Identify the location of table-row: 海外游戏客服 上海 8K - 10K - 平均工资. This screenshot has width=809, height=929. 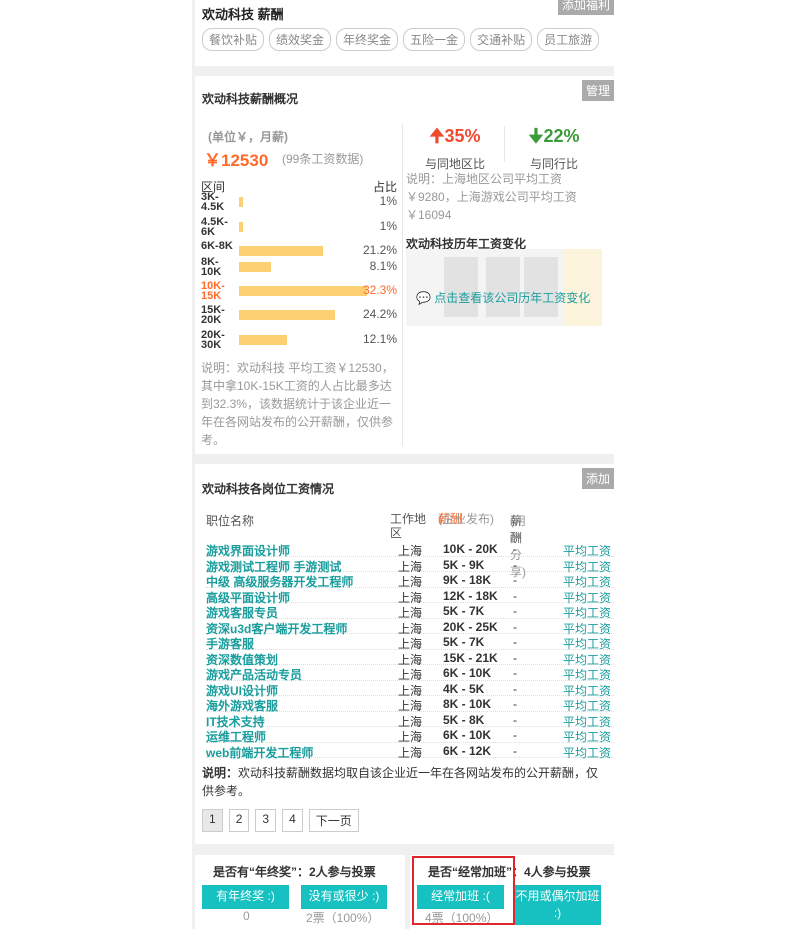
(410, 704).